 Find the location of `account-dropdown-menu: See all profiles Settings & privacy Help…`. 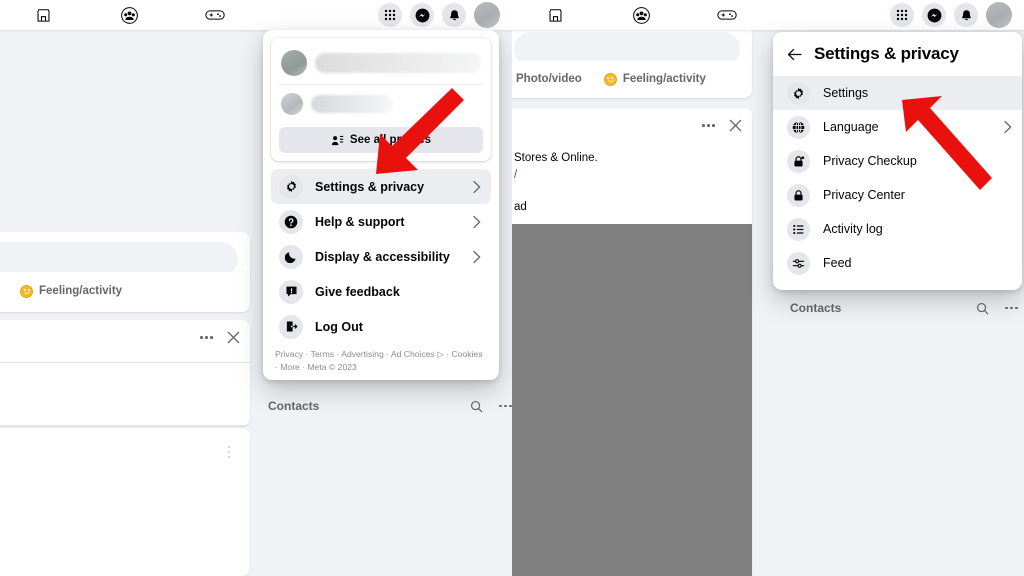

account-dropdown-menu: See all profiles Settings & privacy Help… is located at coordinates (381, 205).